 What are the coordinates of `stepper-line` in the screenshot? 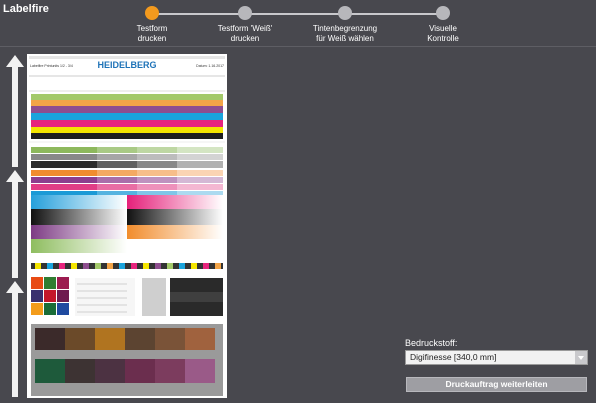 It's located at (297, 14).